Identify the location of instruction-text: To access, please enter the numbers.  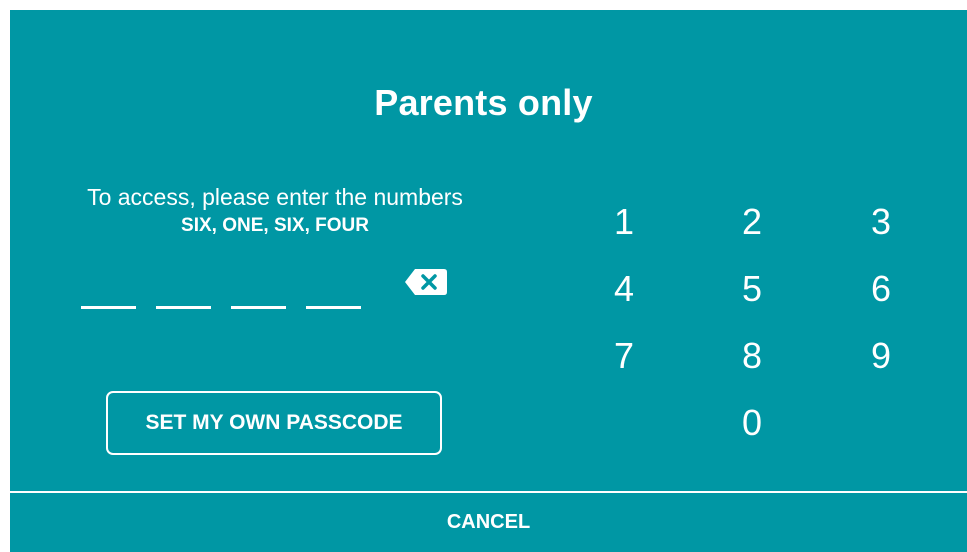
(275, 197).